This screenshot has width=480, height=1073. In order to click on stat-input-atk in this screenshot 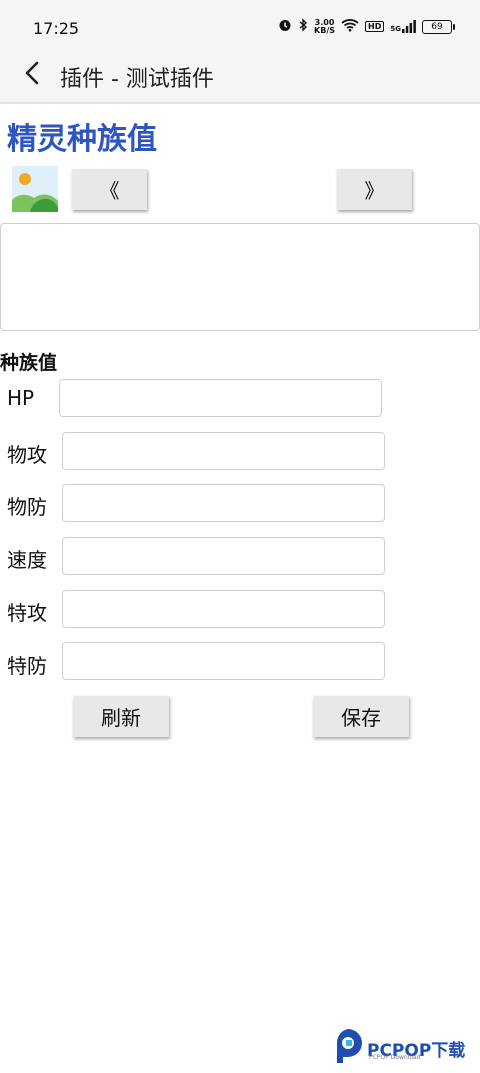, I will do `click(223, 451)`.